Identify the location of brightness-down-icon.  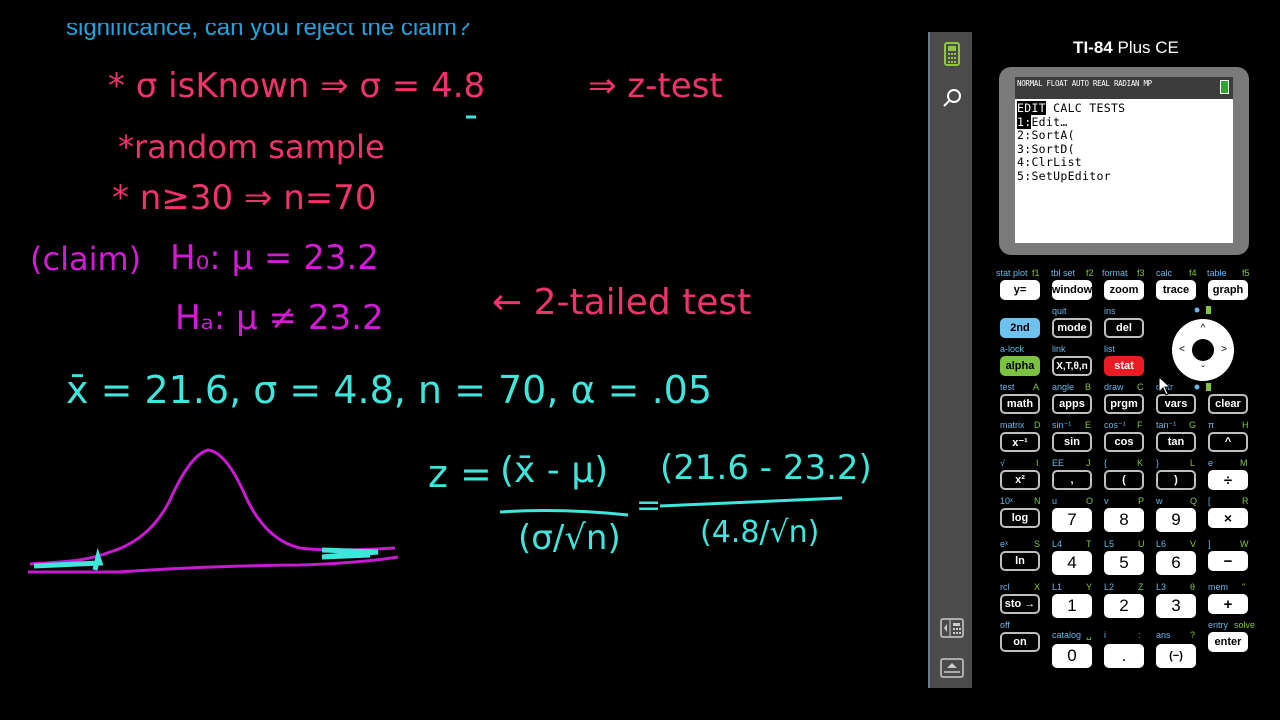
(1202, 387).